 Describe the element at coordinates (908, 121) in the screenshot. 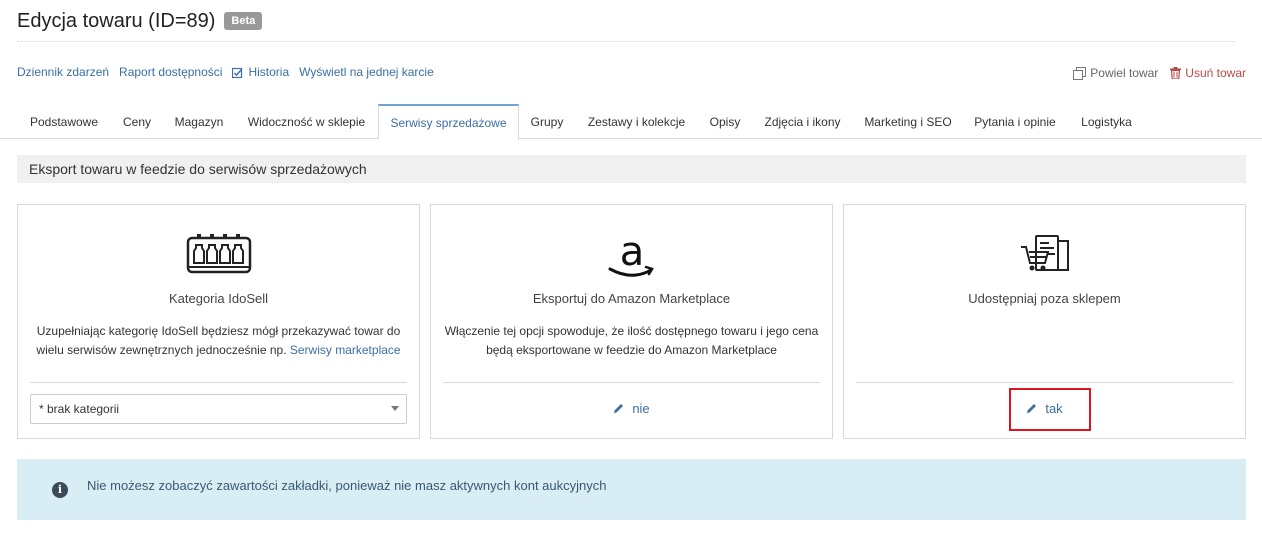

I see `tab-marketing: Marketing i SEO` at that location.